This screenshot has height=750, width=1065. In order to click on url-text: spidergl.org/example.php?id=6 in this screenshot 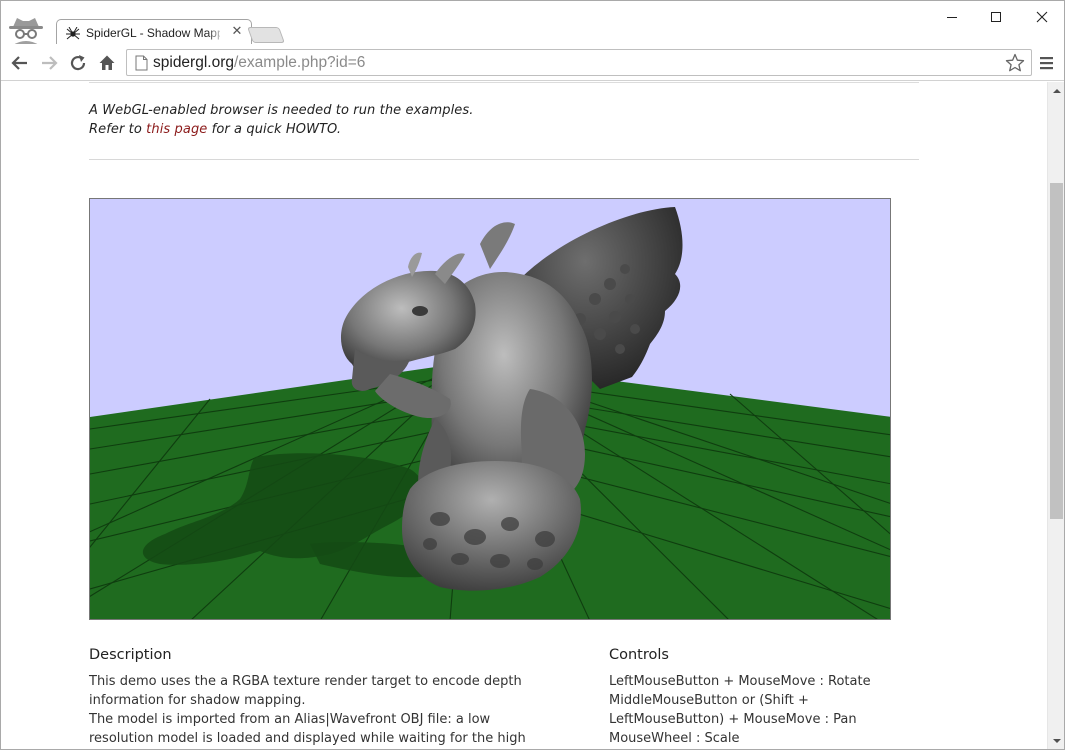, I will do `click(259, 63)`.